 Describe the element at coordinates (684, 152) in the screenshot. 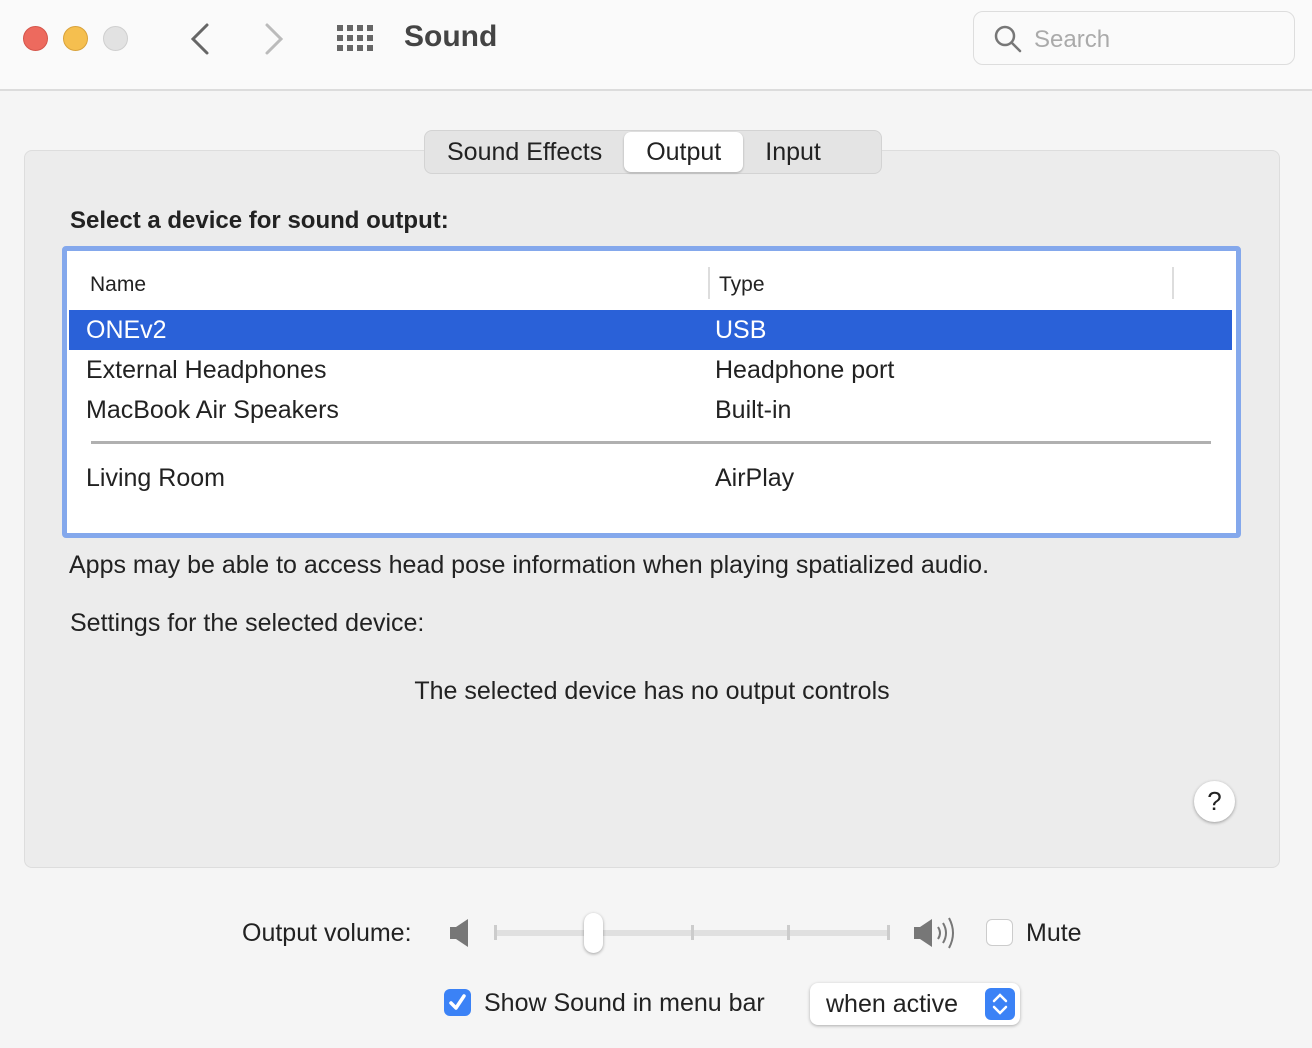

I see `tab-output: Output` at that location.